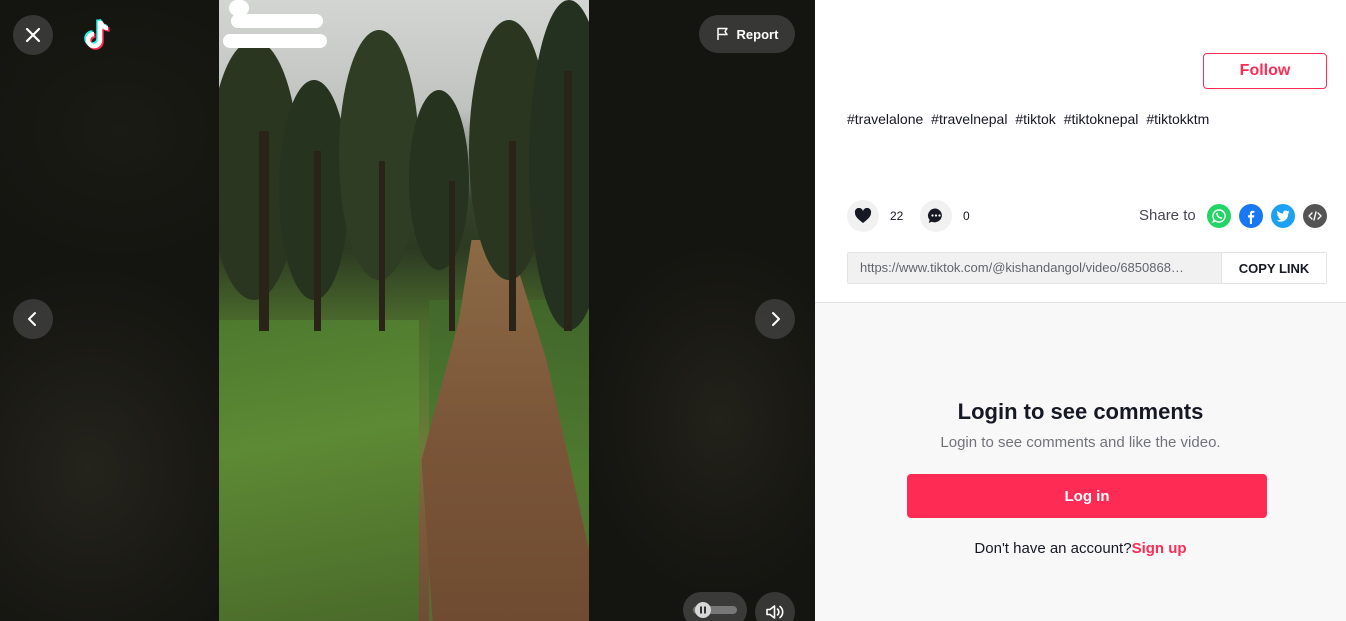 Image resolution: width=1346 pixels, height=621 pixels. I want to click on video-grass-left, so click(319, 470).